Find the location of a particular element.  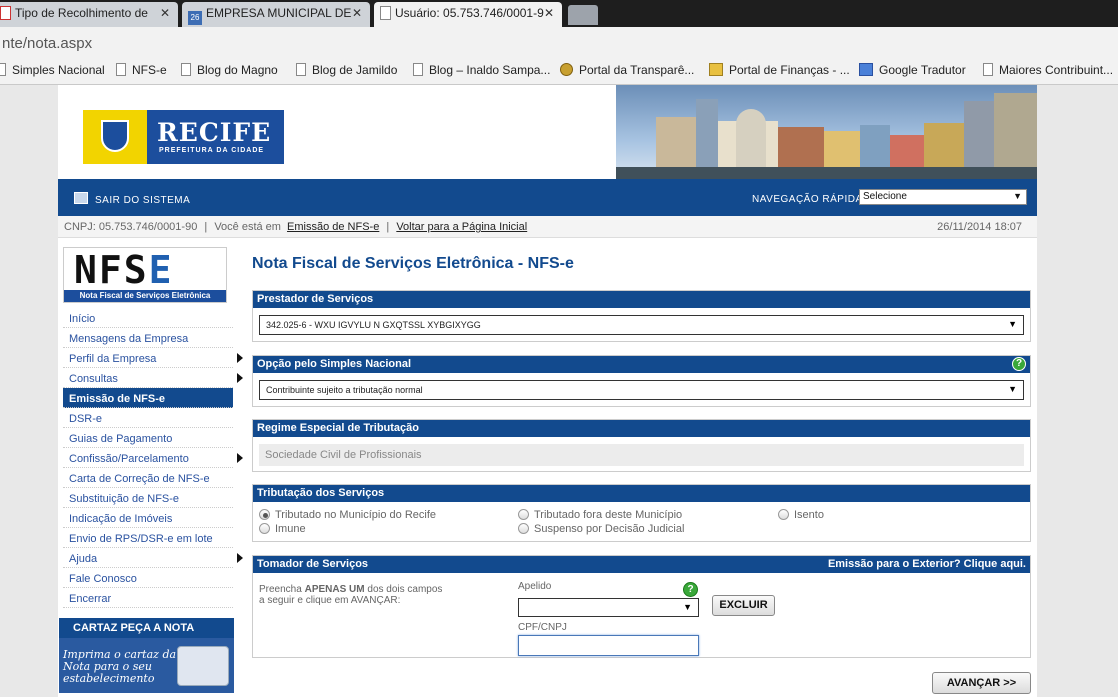

regime-especial-field: Sociedade Civil de Profissionais is located at coordinates (641, 455).